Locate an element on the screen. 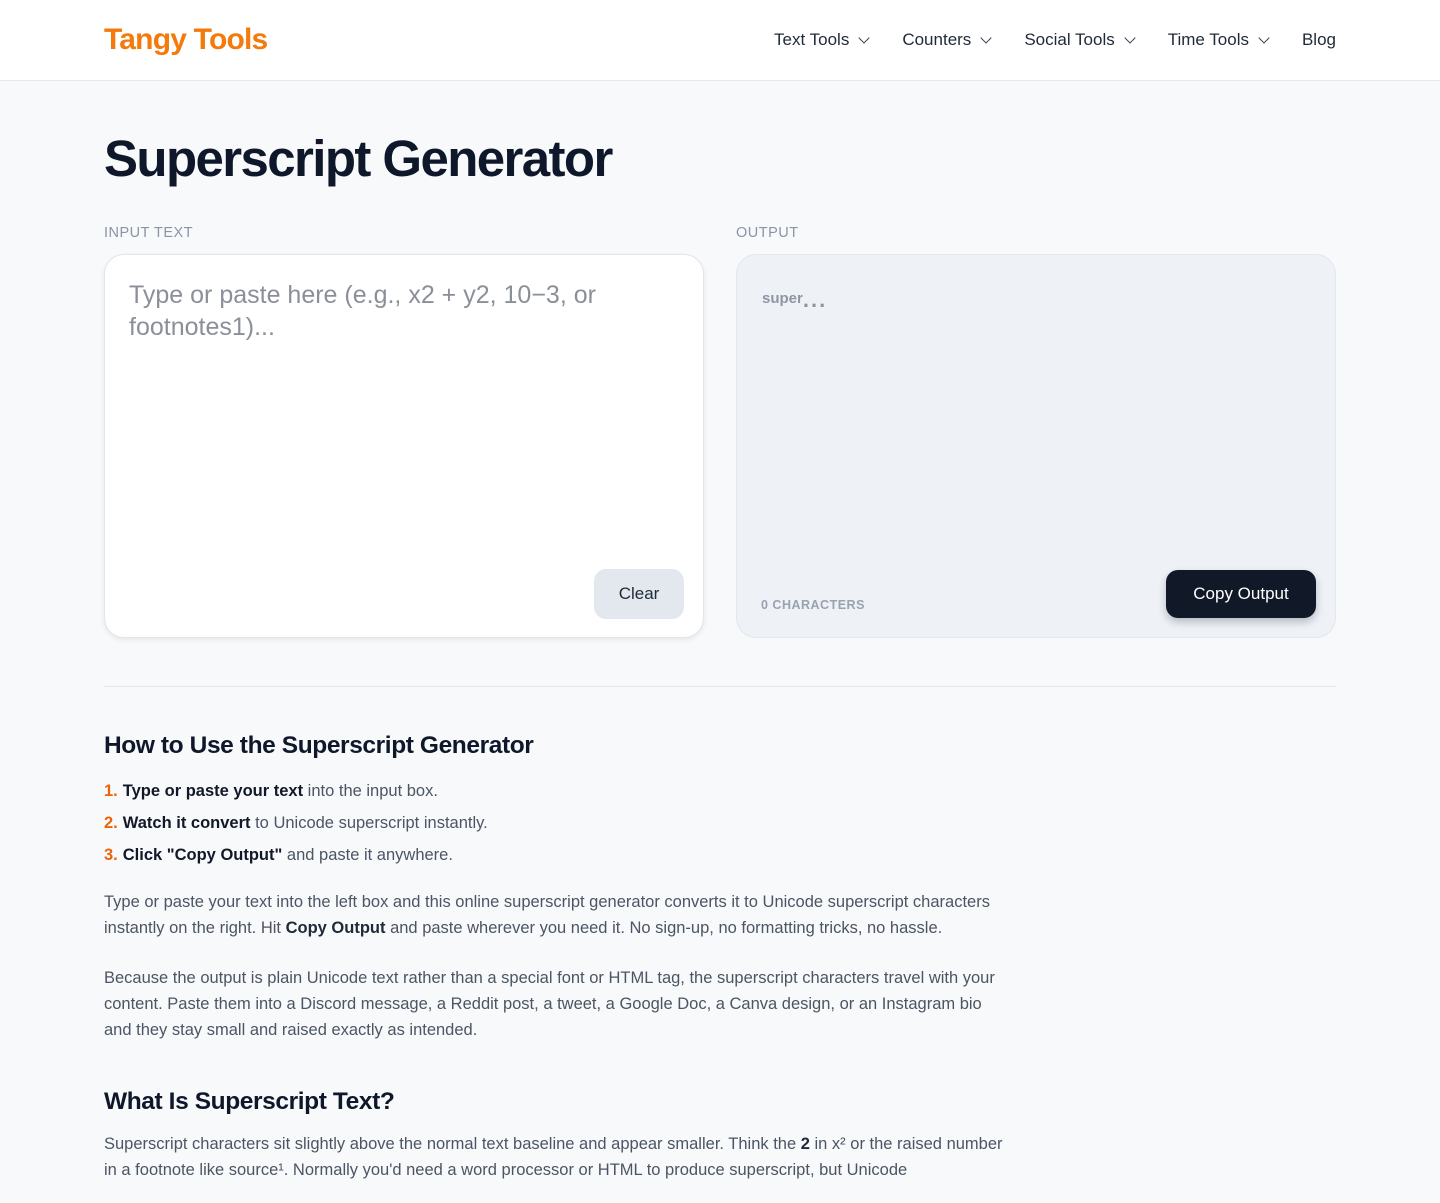 The height and width of the screenshot is (1203, 1440). nav-label: Blog is located at coordinates (1318, 39).